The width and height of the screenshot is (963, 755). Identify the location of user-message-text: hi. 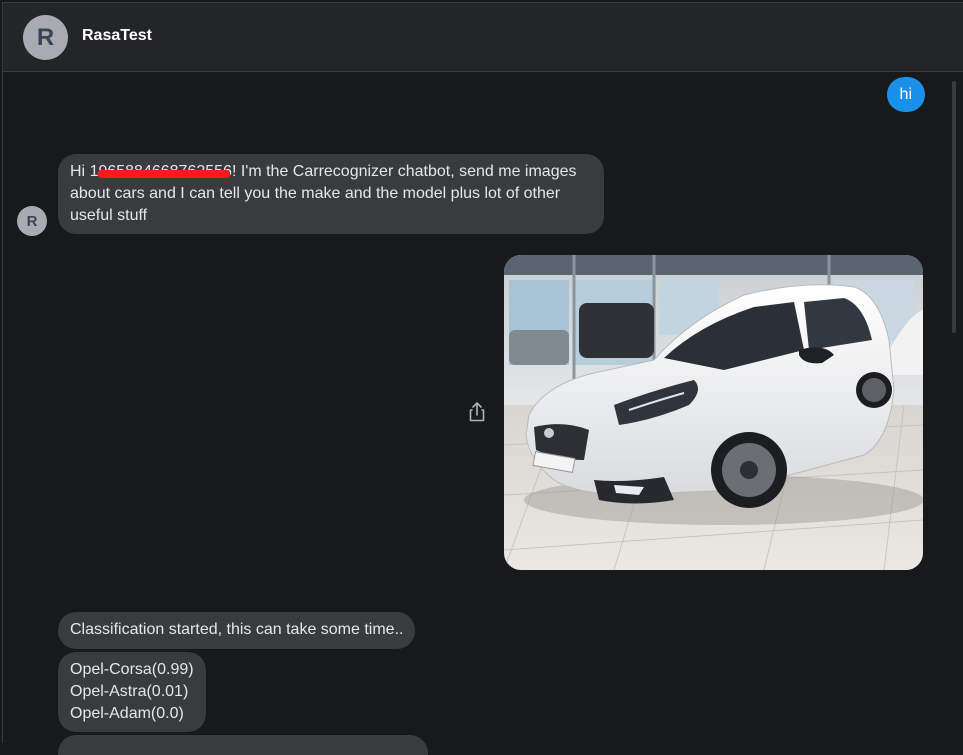
(905, 94).